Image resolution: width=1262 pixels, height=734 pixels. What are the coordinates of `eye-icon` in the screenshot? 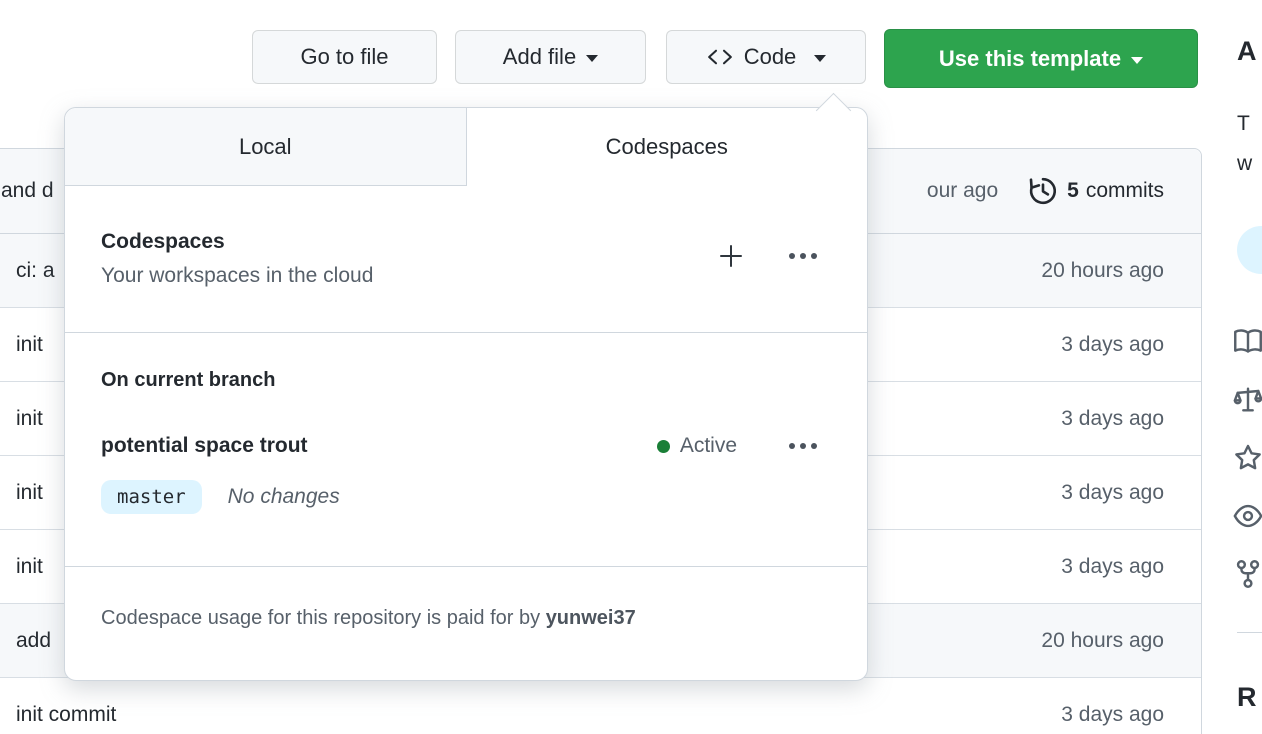 It's located at (1247, 516).